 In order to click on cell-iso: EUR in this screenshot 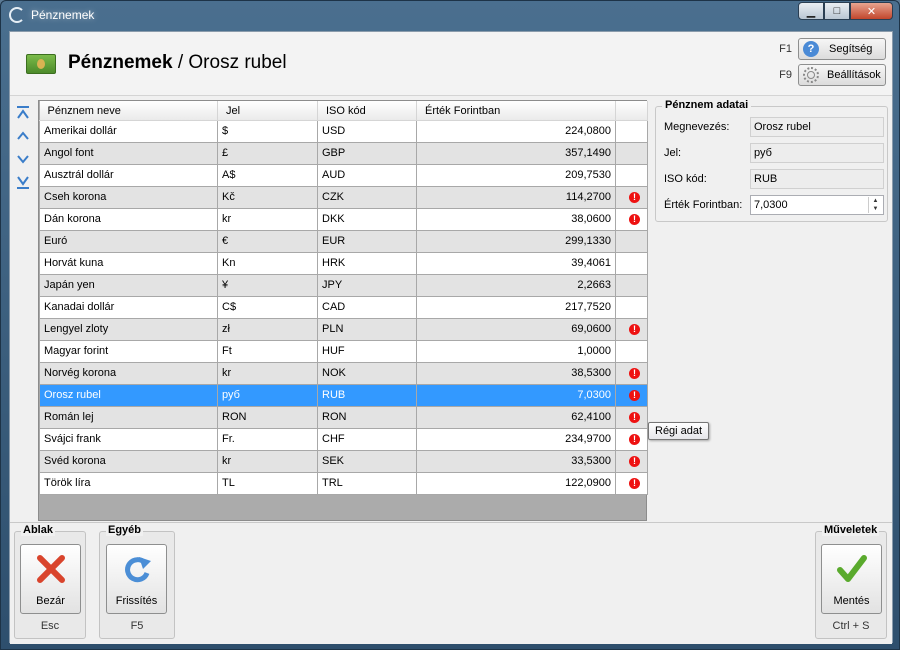, I will do `click(367, 241)`.